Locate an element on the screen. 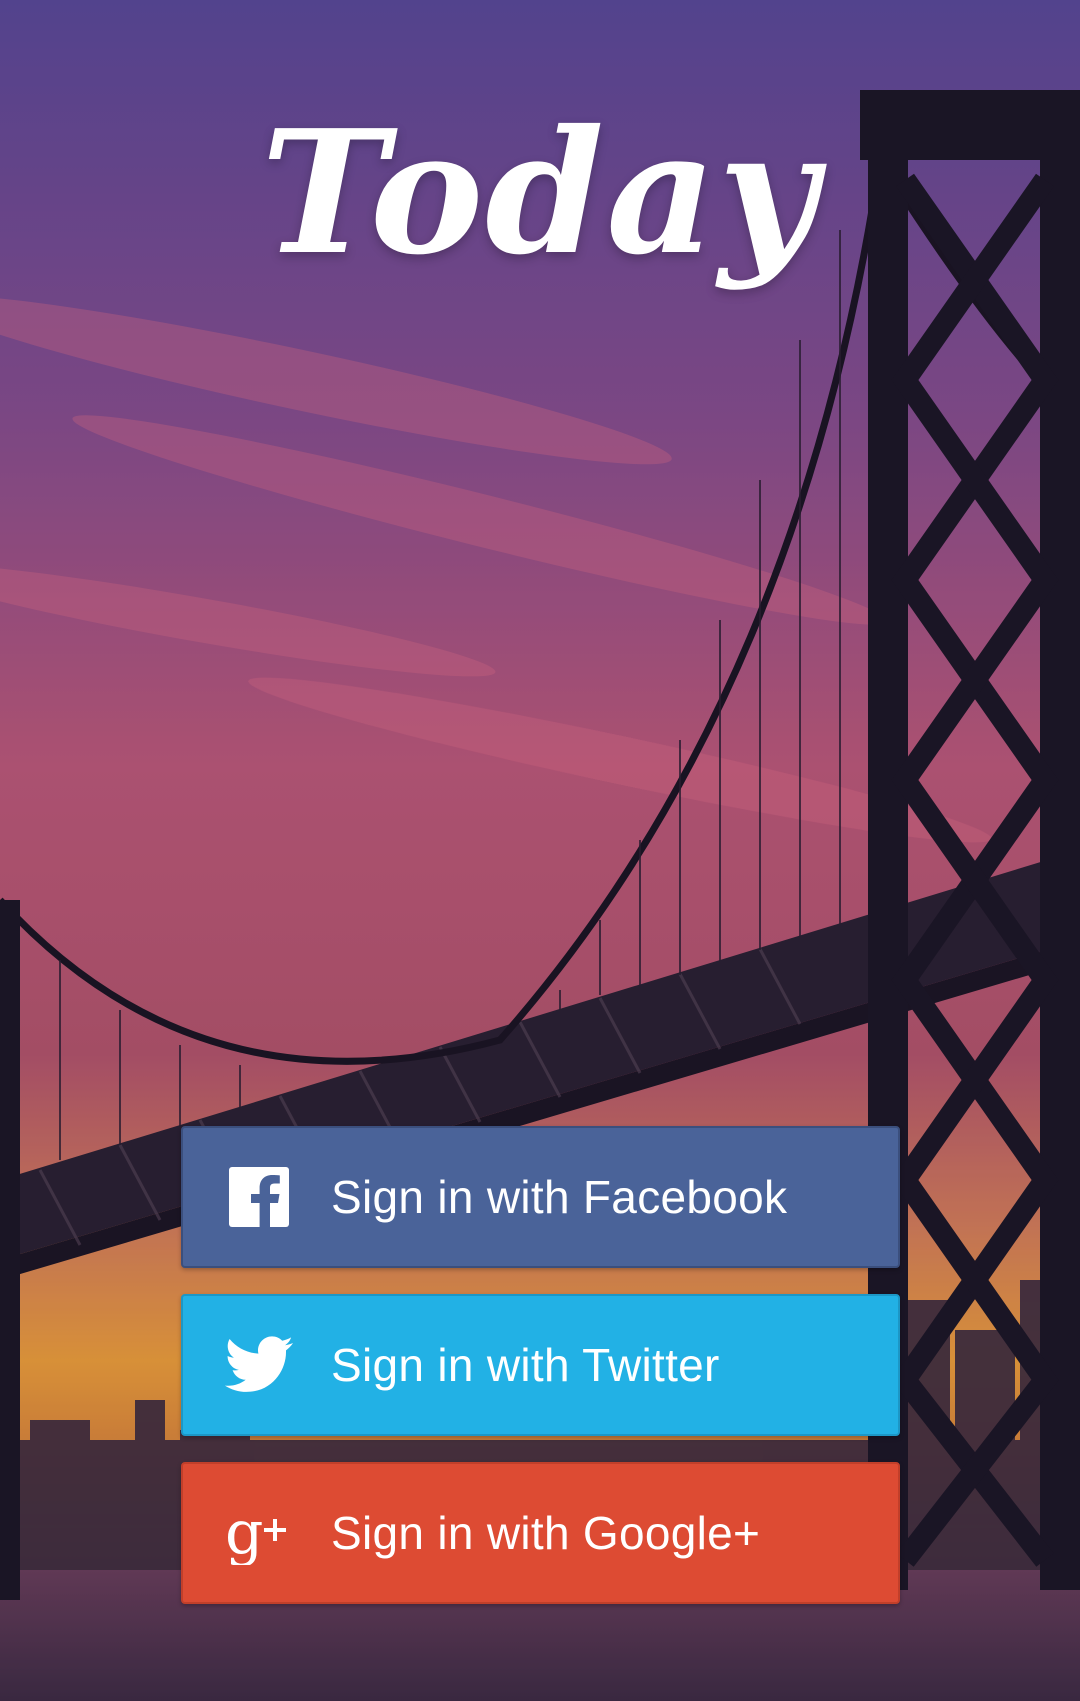 The image size is (1080, 1701). twitter-icon is located at coordinates (259, 1365).